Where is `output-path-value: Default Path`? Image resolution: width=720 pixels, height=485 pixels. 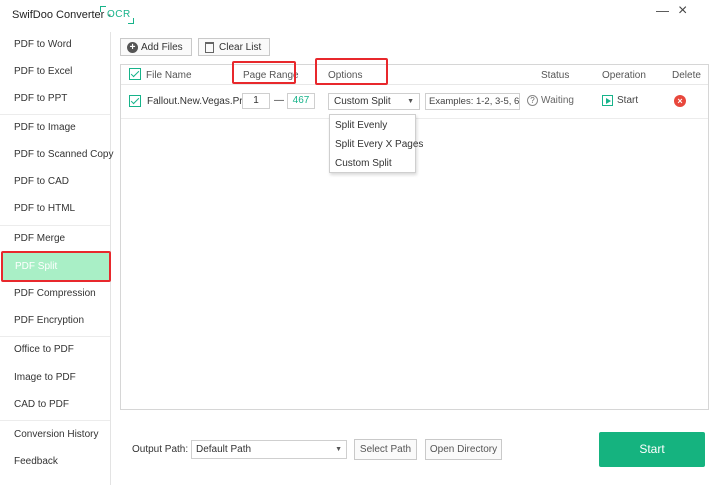
output-path-value: Default Path is located at coordinates (224, 449).